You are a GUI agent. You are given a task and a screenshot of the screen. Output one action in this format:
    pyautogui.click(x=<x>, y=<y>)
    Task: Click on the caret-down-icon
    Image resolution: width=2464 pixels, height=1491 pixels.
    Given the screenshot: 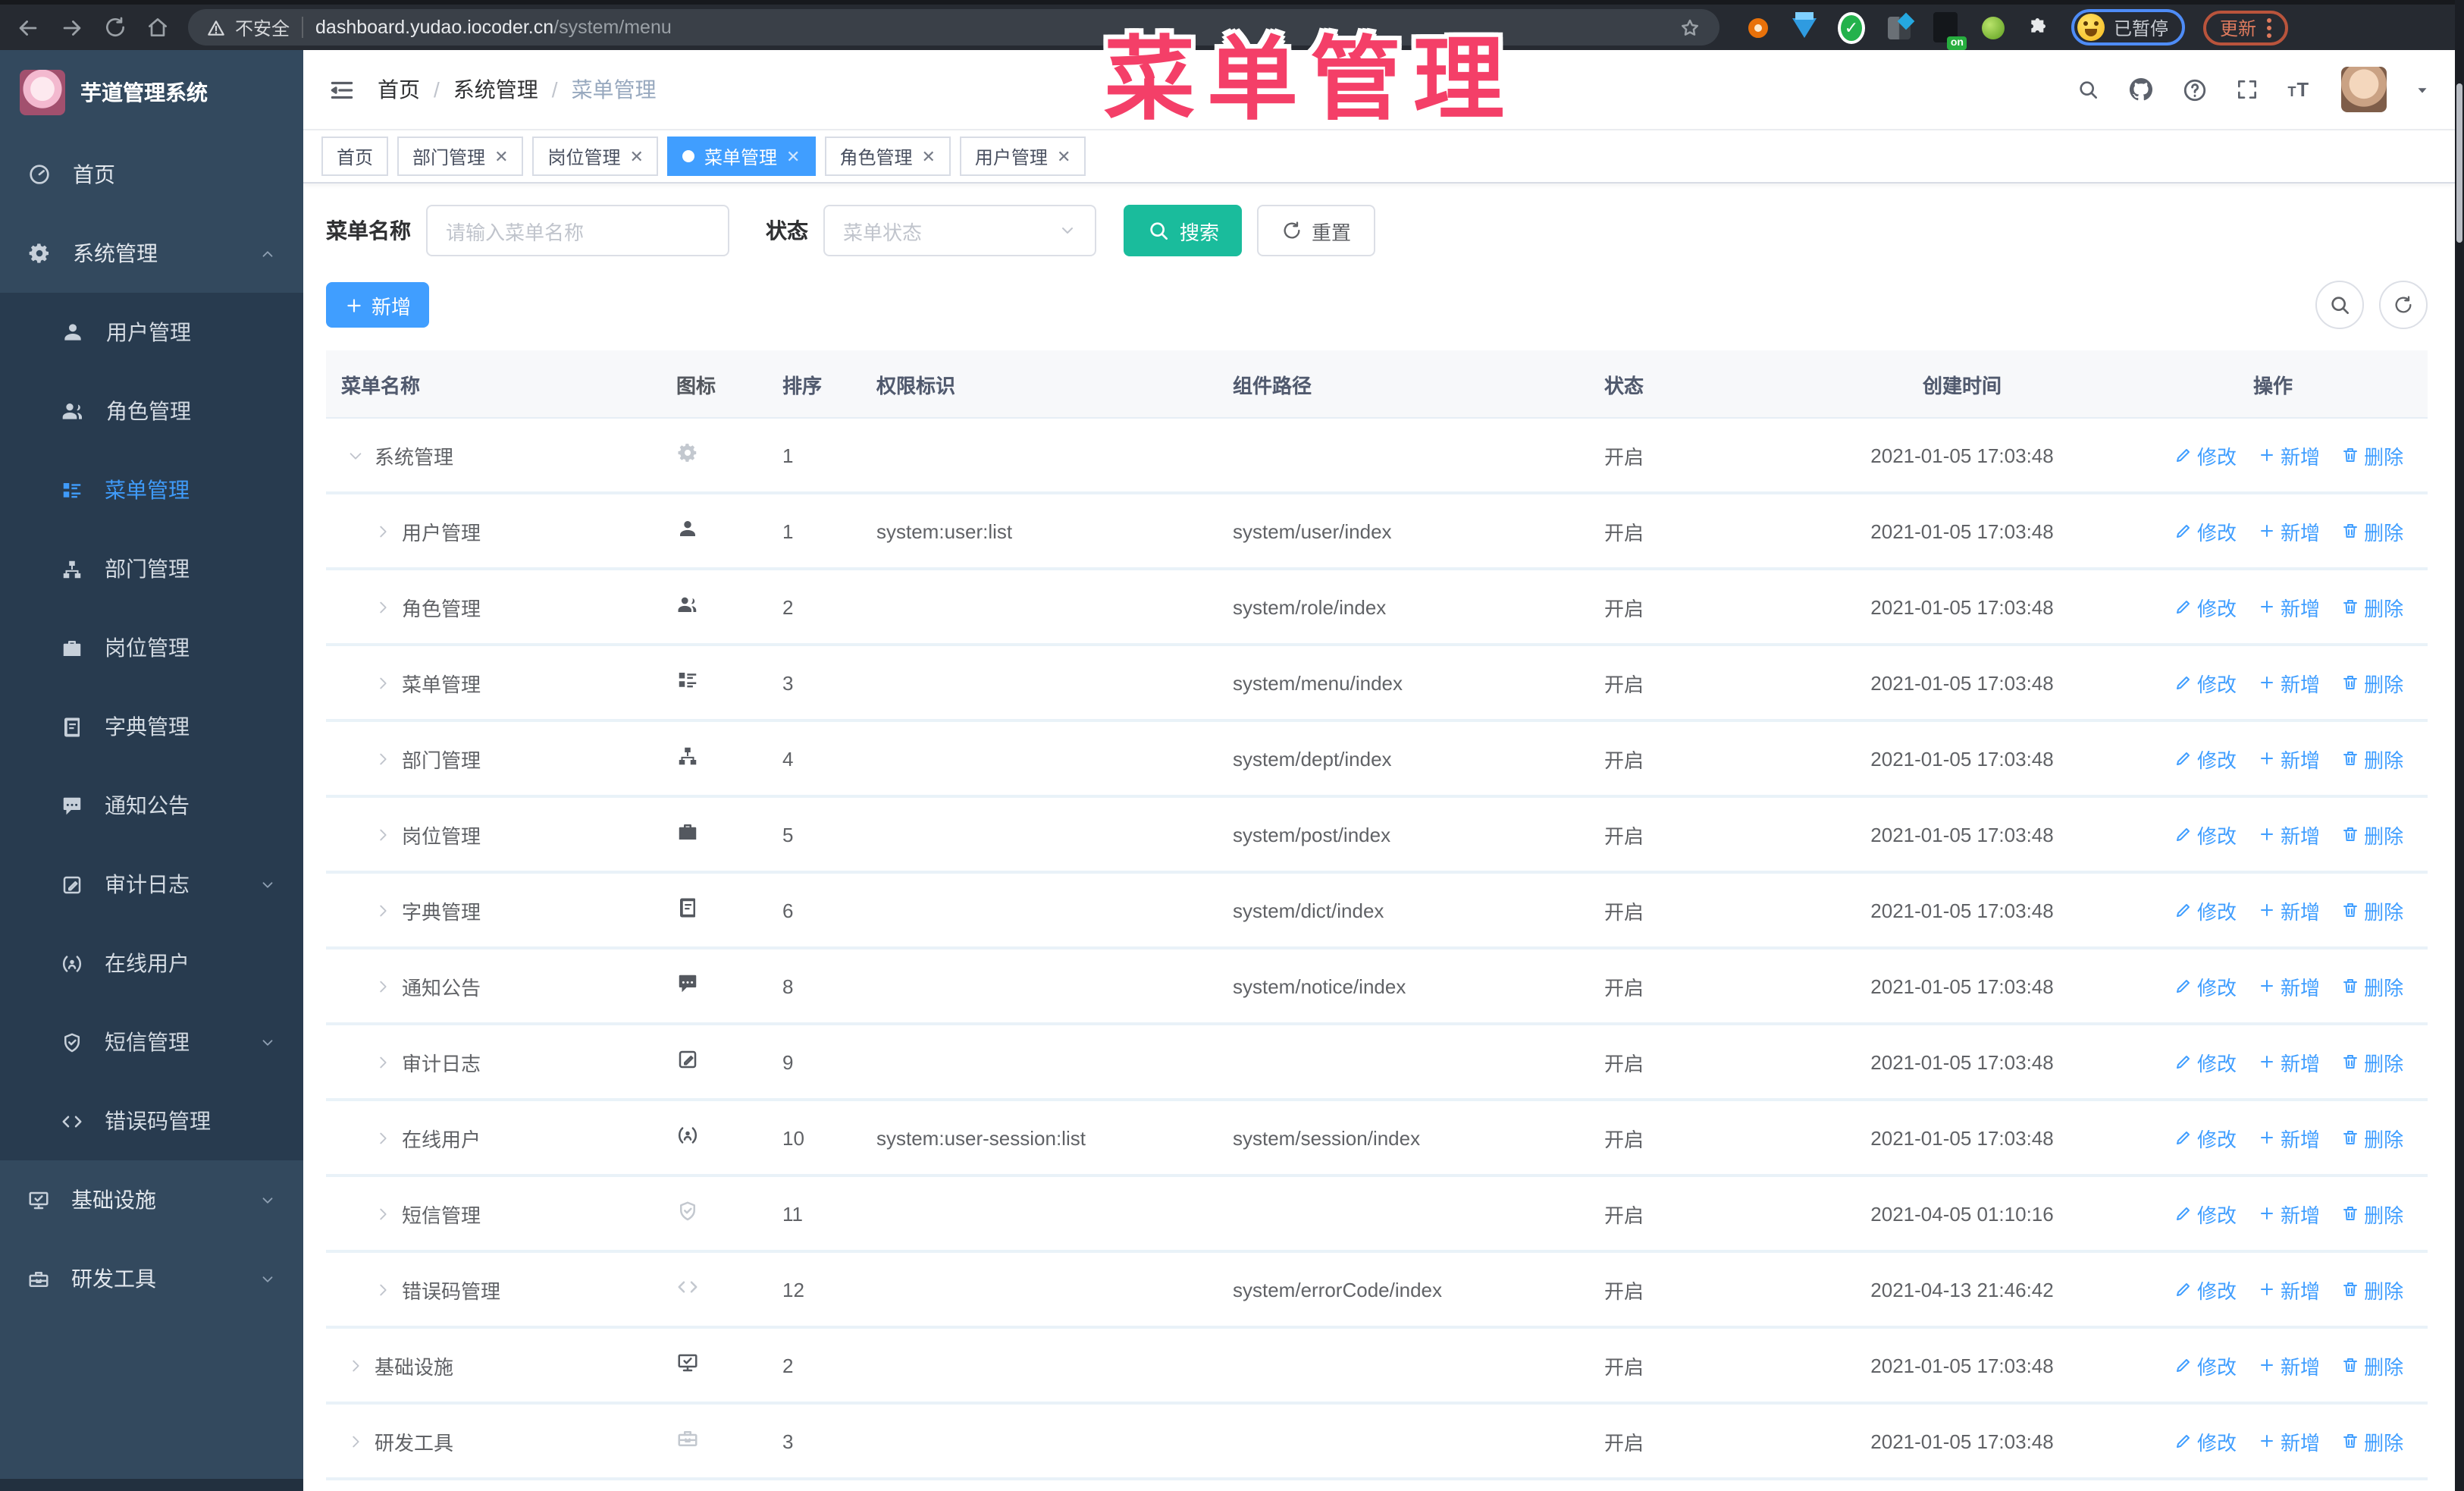 What is the action you would take?
    pyautogui.click(x=2422, y=89)
    